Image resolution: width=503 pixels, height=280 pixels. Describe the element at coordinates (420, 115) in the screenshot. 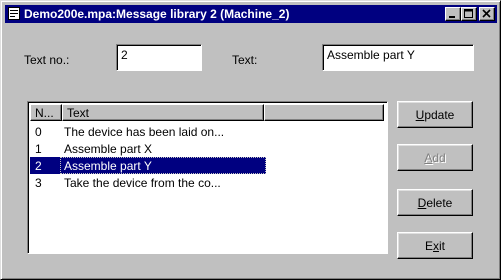

I see `update-label-key: U` at that location.